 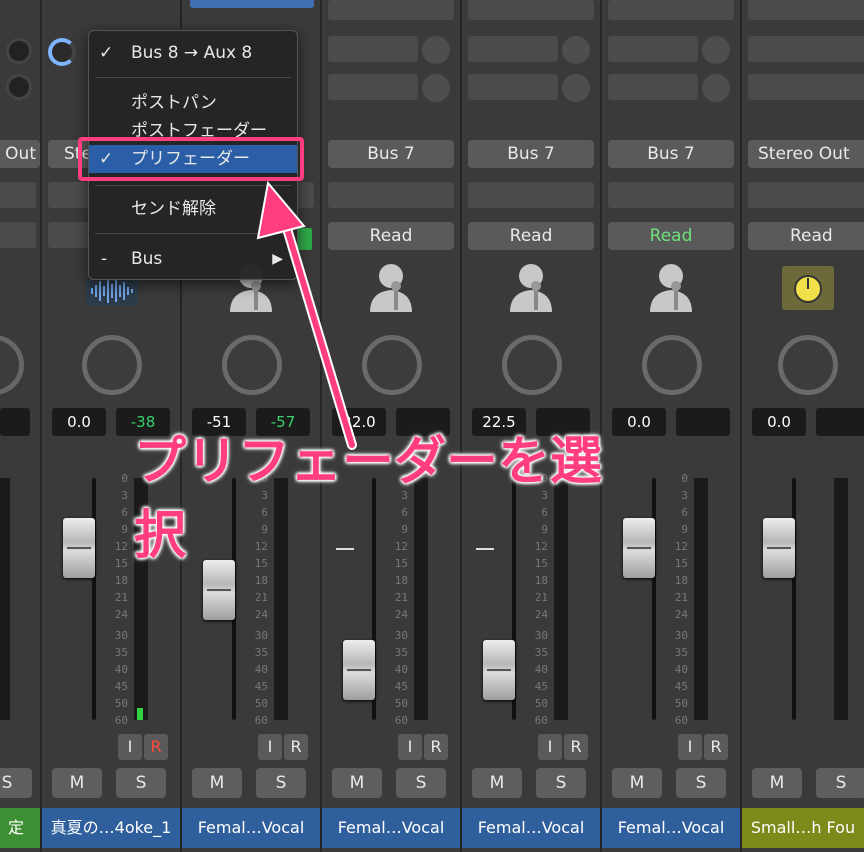 I want to click on annotation-arrow, so click(x=306, y=315).